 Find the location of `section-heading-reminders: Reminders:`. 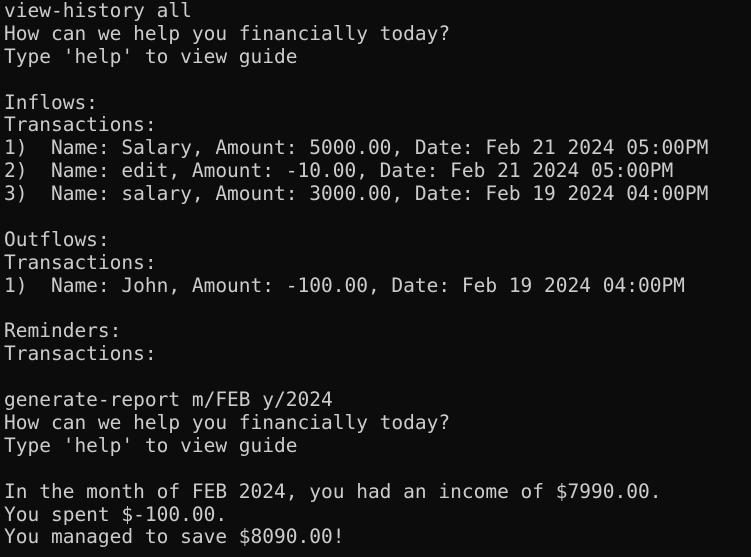

section-heading-reminders: Reminders: is located at coordinates (63, 331).